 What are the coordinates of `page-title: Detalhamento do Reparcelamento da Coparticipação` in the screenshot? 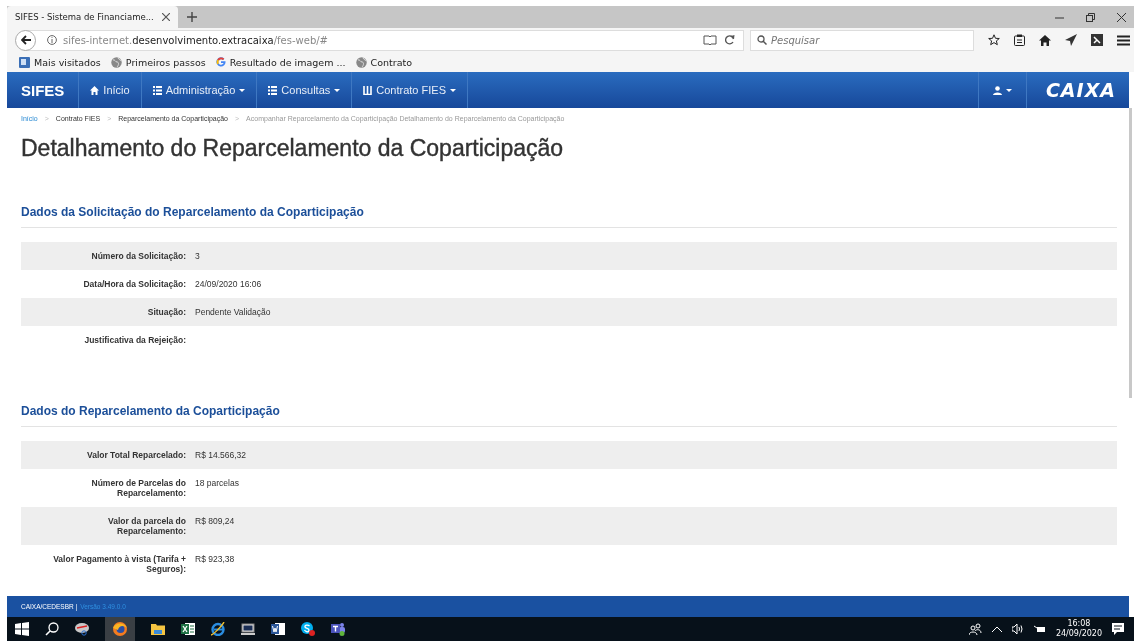 It's located at (293, 148).